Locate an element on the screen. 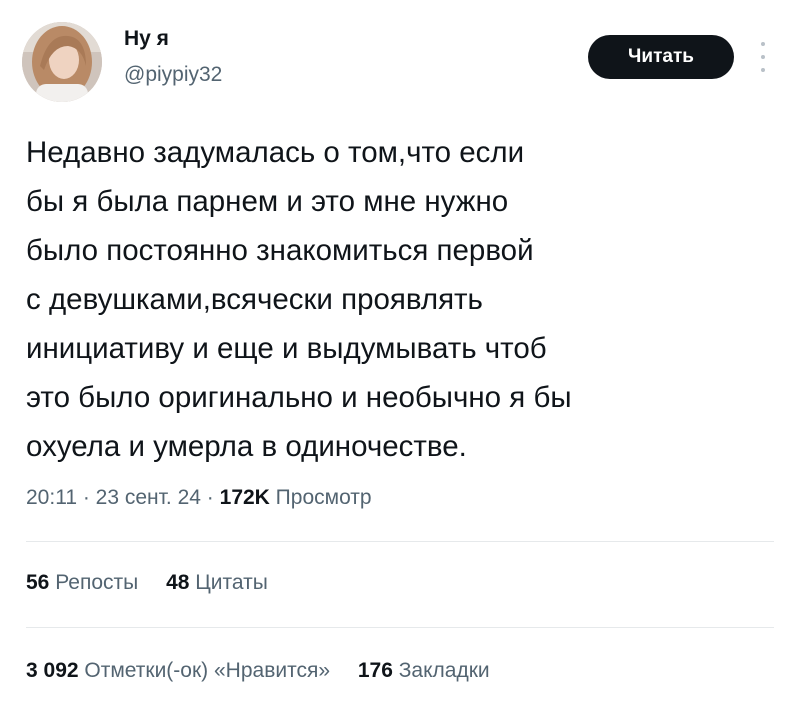  reposts-stat: 56 Репосты is located at coordinates (82, 583).